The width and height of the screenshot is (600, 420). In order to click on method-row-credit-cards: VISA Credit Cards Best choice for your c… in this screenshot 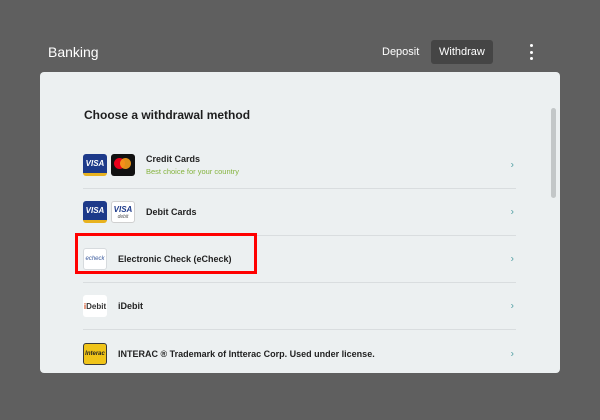, I will do `click(299, 165)`.